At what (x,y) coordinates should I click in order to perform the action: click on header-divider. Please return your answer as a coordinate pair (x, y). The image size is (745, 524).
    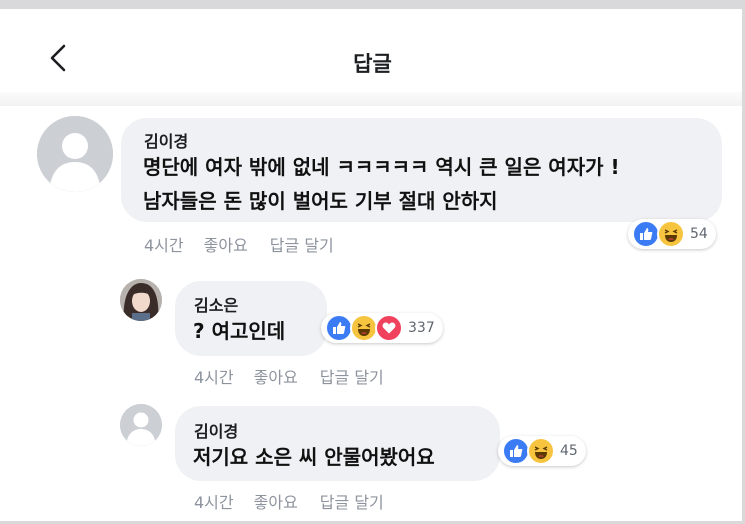
    Looking at the image, I should click on (372, 99).